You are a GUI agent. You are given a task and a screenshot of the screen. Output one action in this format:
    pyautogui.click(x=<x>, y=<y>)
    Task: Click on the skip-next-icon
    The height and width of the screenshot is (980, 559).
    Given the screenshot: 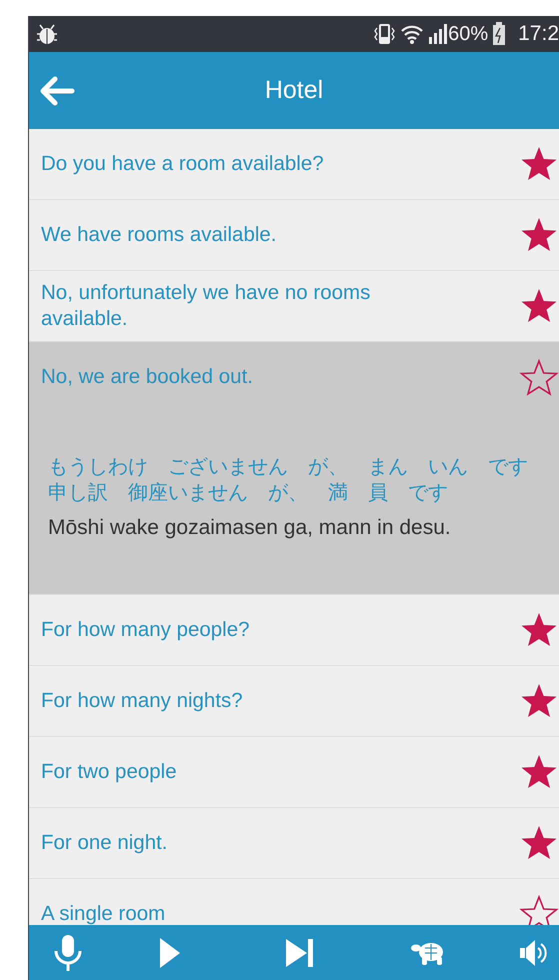 What is the action you would take?
    pyautogui.click(x=300, y=953)
    